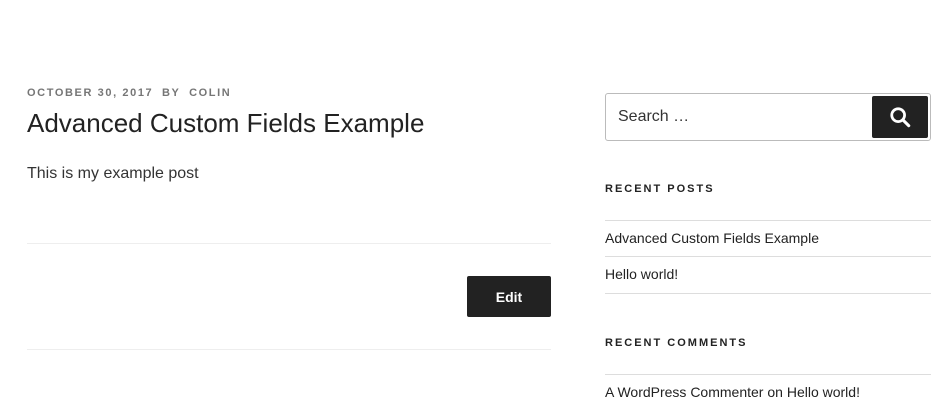 The width and height of the screenshot is (948, 411). Describe the element at coordinates (289, 349) in the screenshot. I see `footer-divider` at that location.